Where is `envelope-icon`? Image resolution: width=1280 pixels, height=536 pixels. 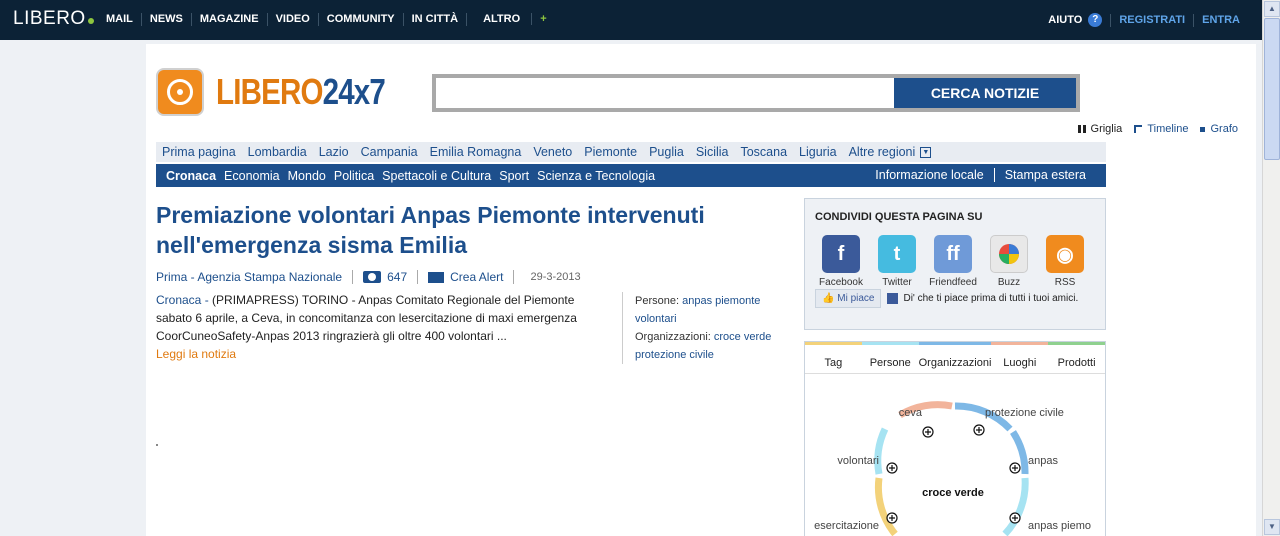 envelope-icon is located at coordinates (436, 277).